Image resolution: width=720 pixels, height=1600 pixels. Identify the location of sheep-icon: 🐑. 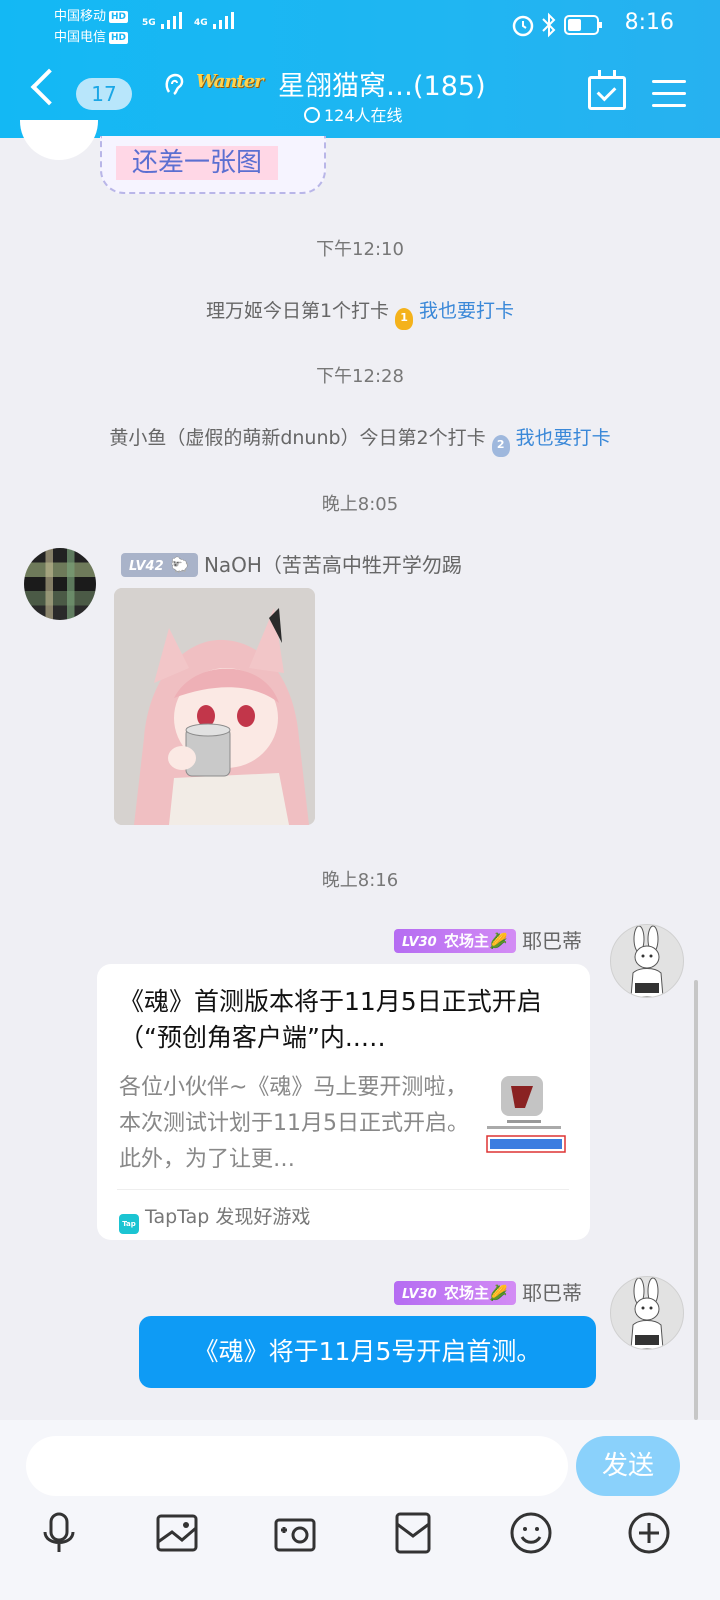
(180, 565).